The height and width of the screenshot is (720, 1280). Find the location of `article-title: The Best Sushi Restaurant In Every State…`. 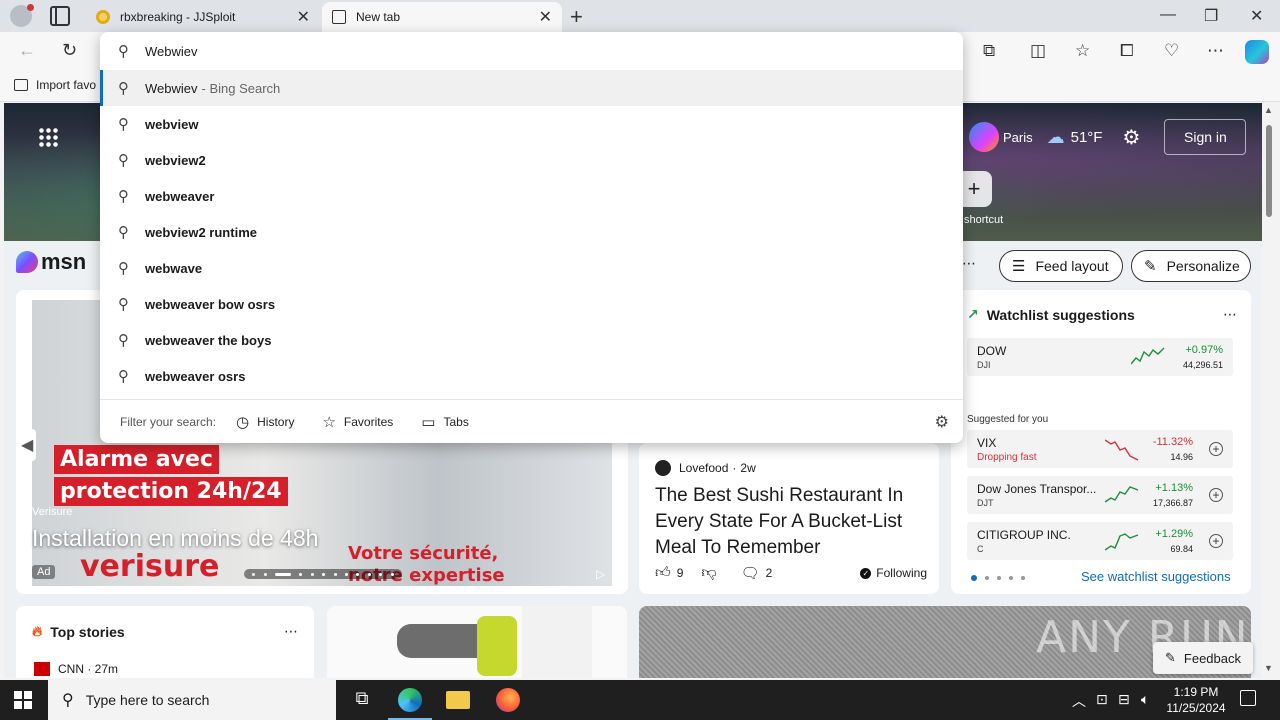

article-title: The Best Sushi Restaurant In Every State… is located at coordinates (790, 522).